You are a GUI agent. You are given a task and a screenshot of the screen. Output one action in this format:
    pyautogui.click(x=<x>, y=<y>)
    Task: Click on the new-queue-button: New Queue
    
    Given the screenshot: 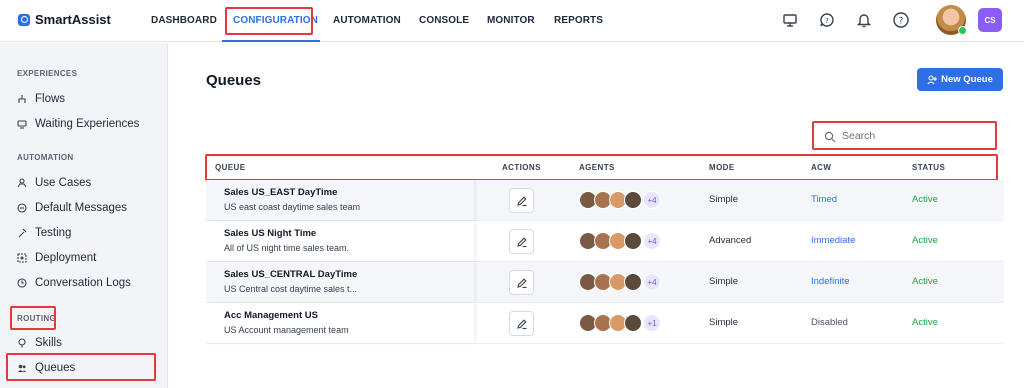 What is the action you would take?
    pyautogui.click(x=960, y=79)
    